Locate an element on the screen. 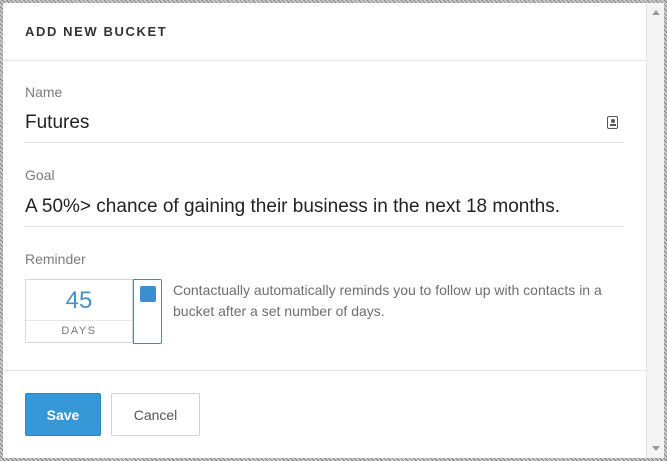 The width and height of the screenshot is (667, 461). scroll-up-arrow-icon is located at coordinates (656, 12).